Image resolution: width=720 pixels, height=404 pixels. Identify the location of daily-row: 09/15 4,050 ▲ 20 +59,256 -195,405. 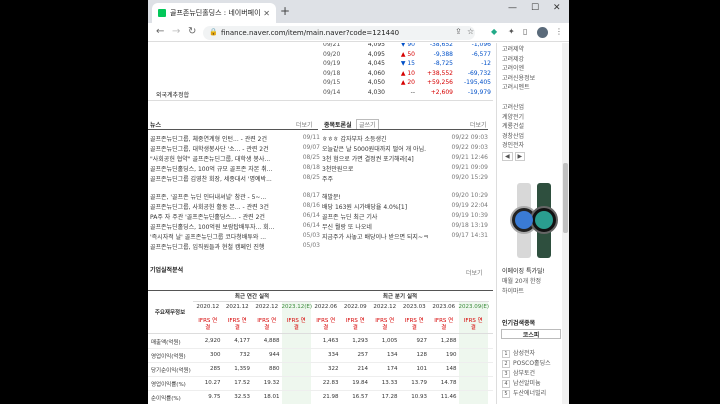
(408, 82).